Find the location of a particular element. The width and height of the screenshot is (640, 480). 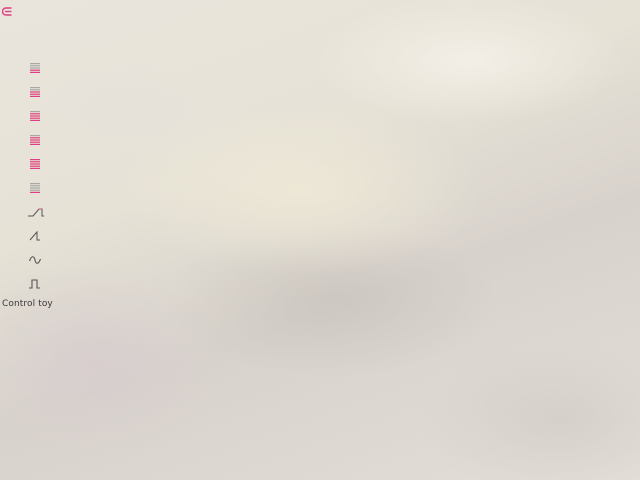

level-4-button is located at coordinates (35, 140).